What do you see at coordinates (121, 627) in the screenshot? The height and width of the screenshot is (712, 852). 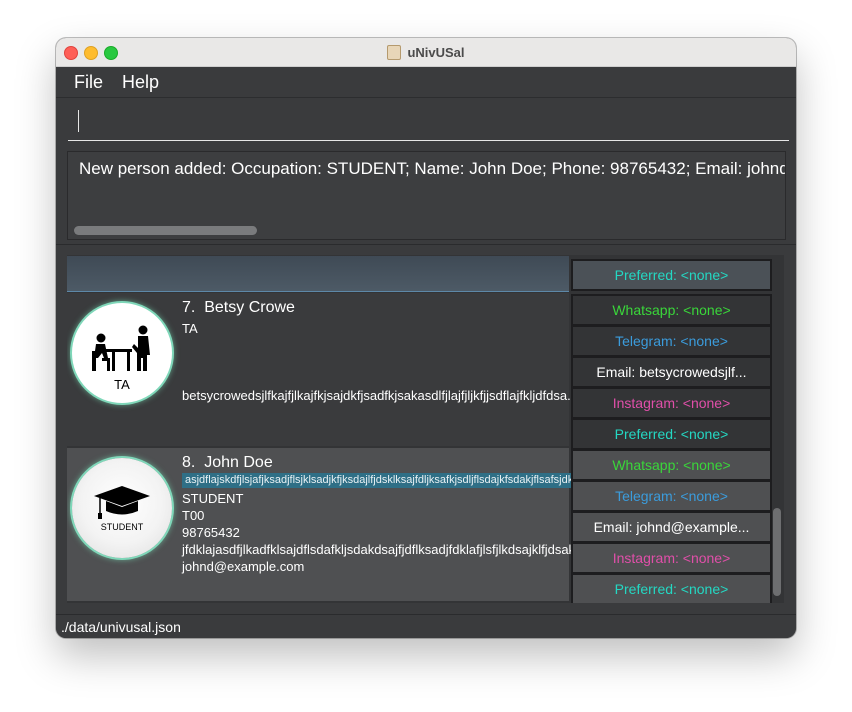 I see `save-file-path: ./data/univusal.json` at bounding box center [121, 627].